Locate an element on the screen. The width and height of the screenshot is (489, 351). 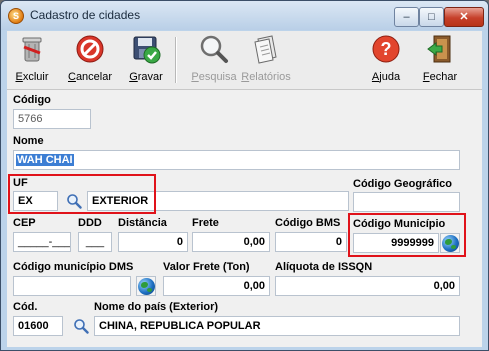
relatorios-label: Relatórios is located at coordinates (266, 77).